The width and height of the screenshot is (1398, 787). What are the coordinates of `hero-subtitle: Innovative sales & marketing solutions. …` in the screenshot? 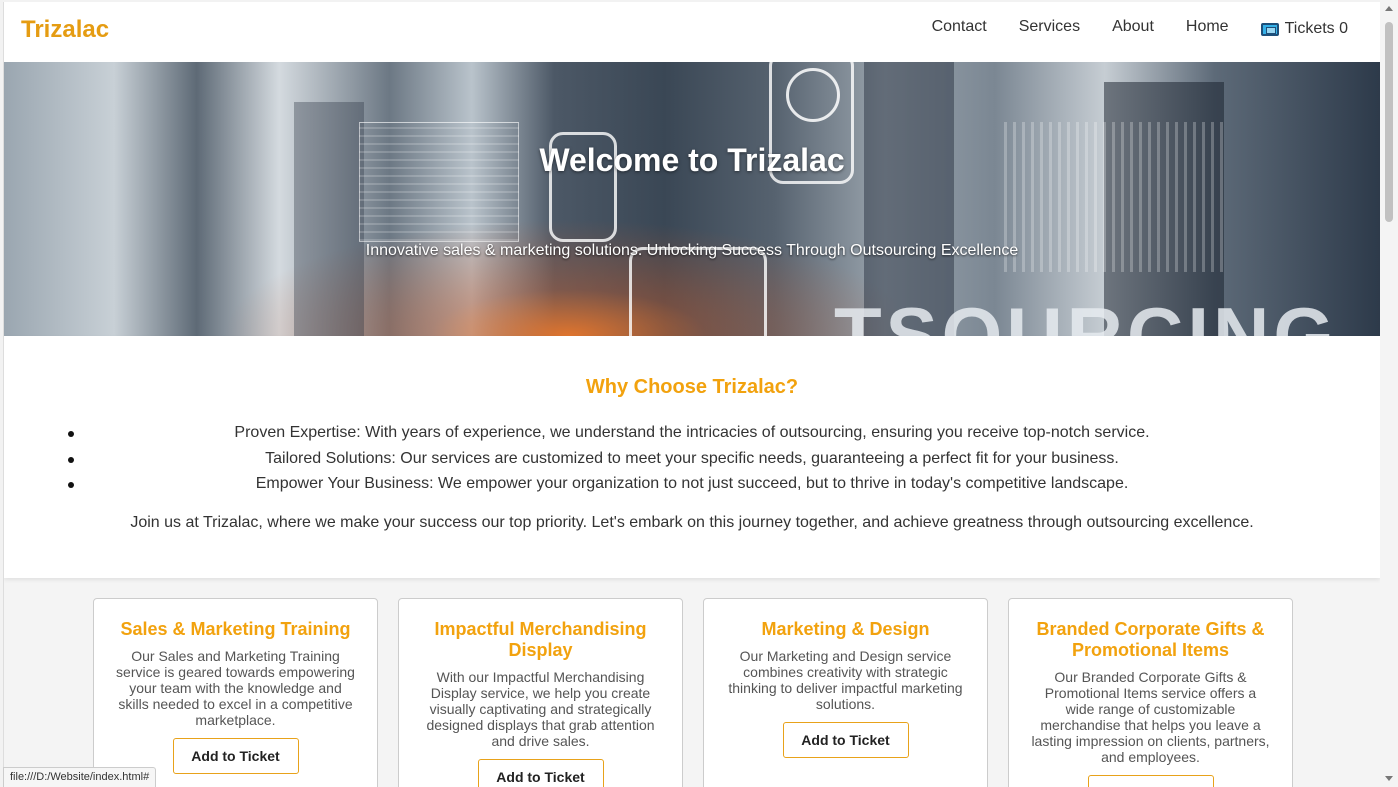 It's located at (692, 250).